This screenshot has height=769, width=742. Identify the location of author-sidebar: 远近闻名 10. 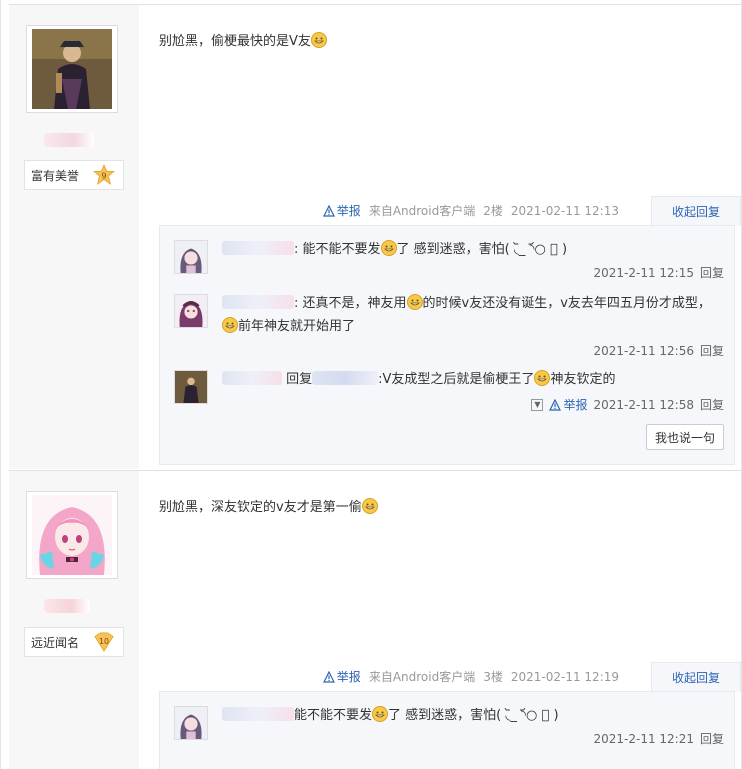
(74, 620).